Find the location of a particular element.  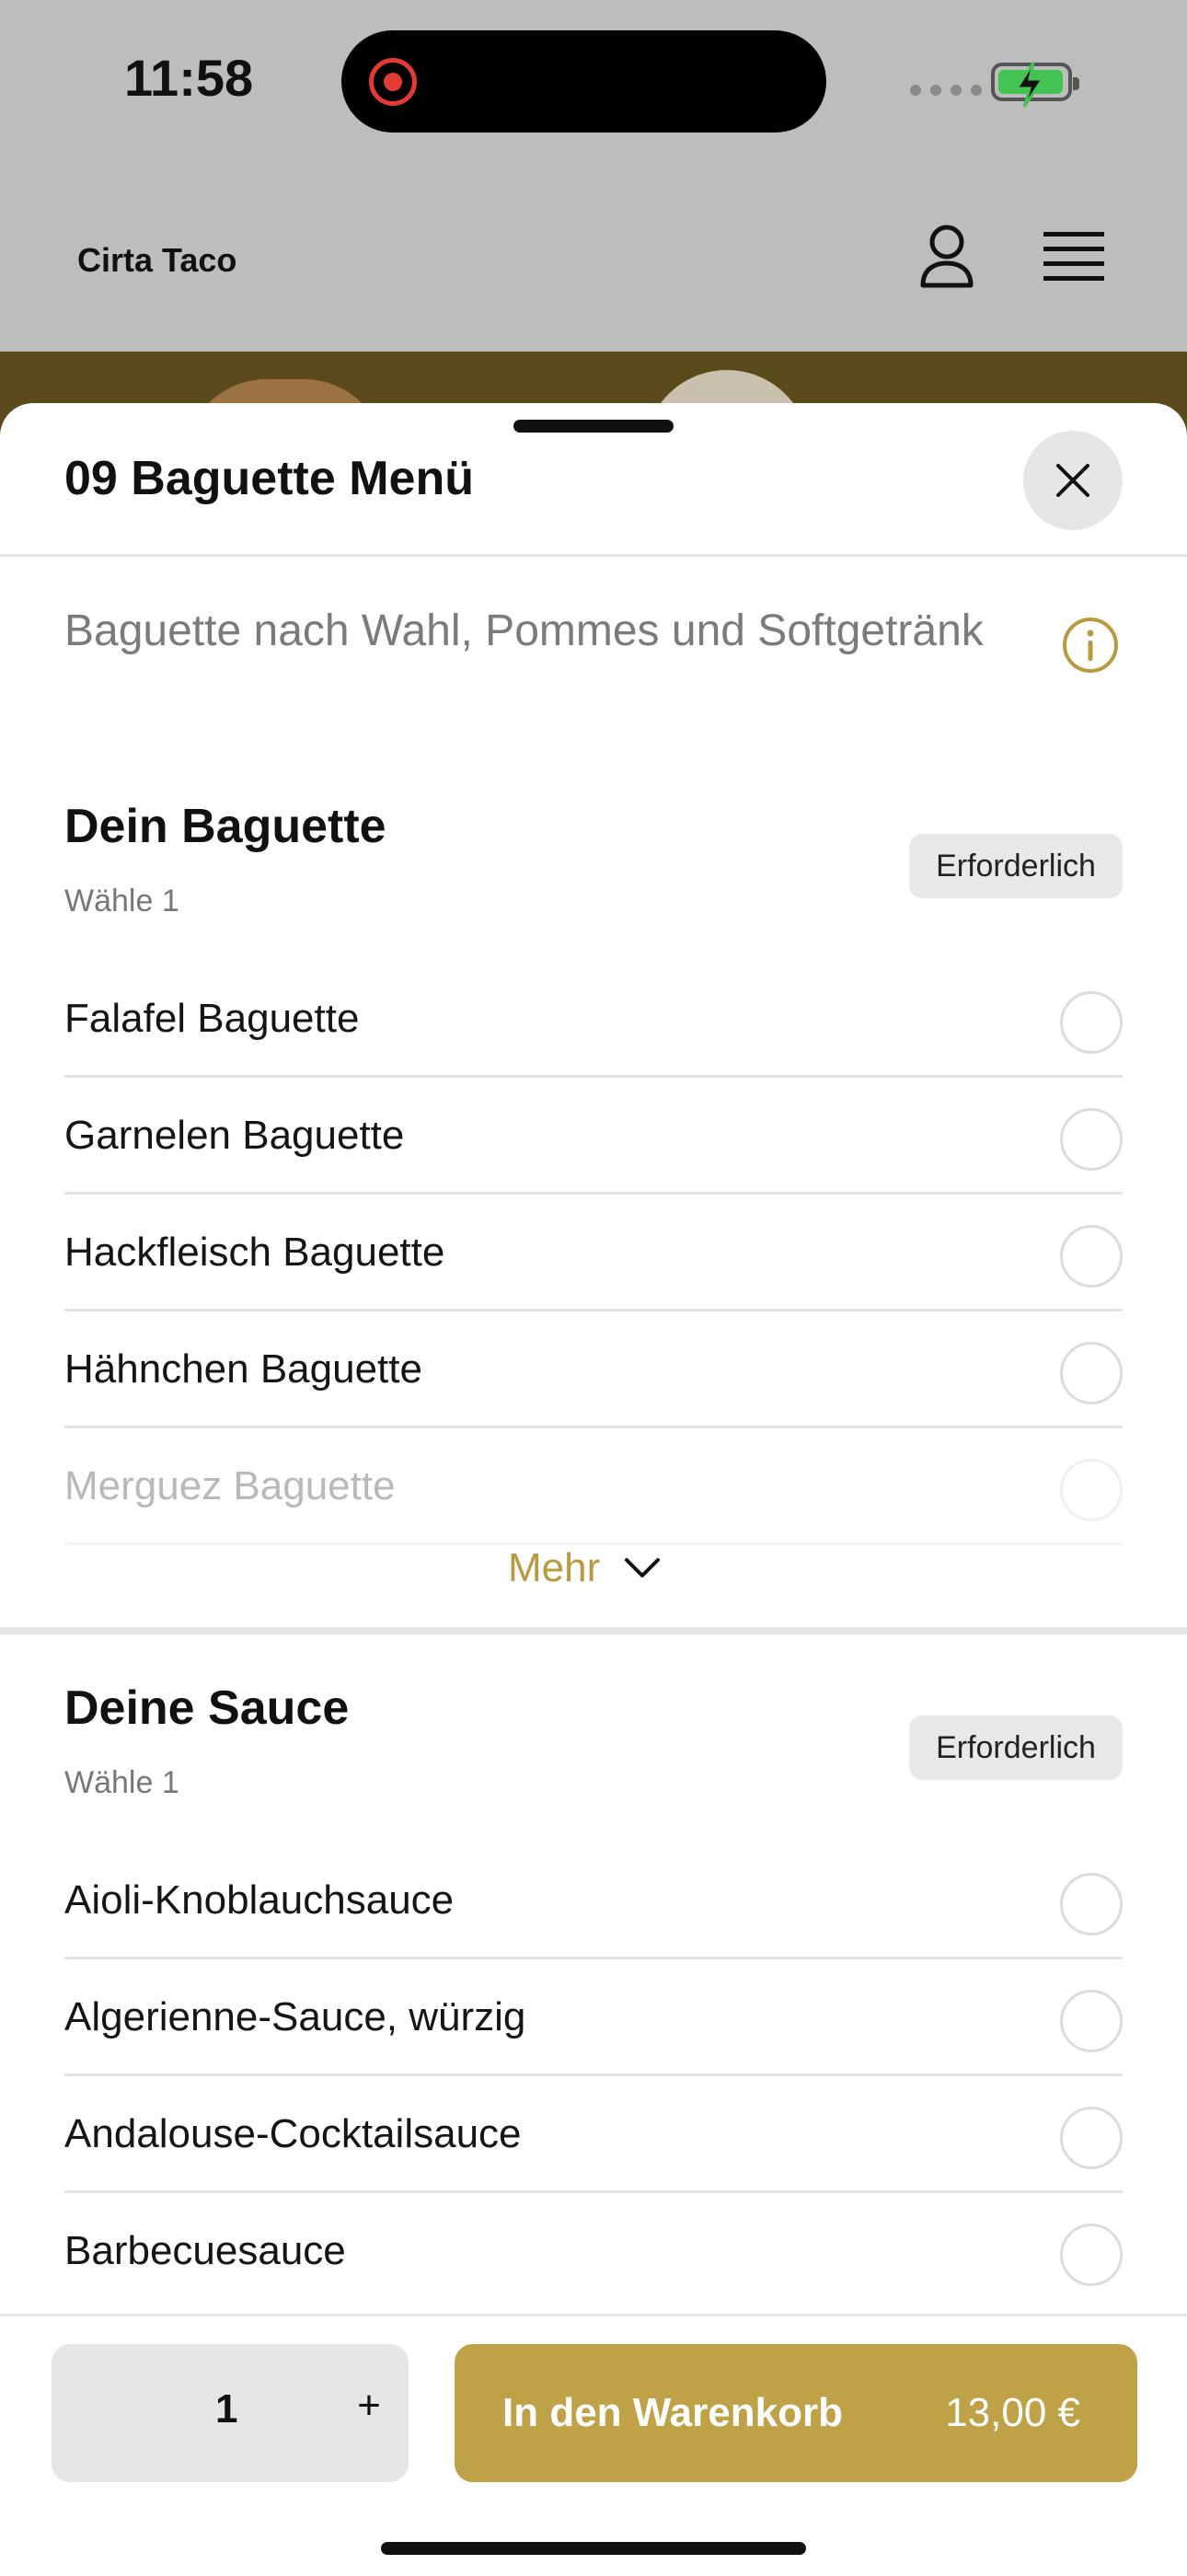

option-algerienne-sauce: Algerienne-Sauce, würzig is located at coordinates (593, 2017).